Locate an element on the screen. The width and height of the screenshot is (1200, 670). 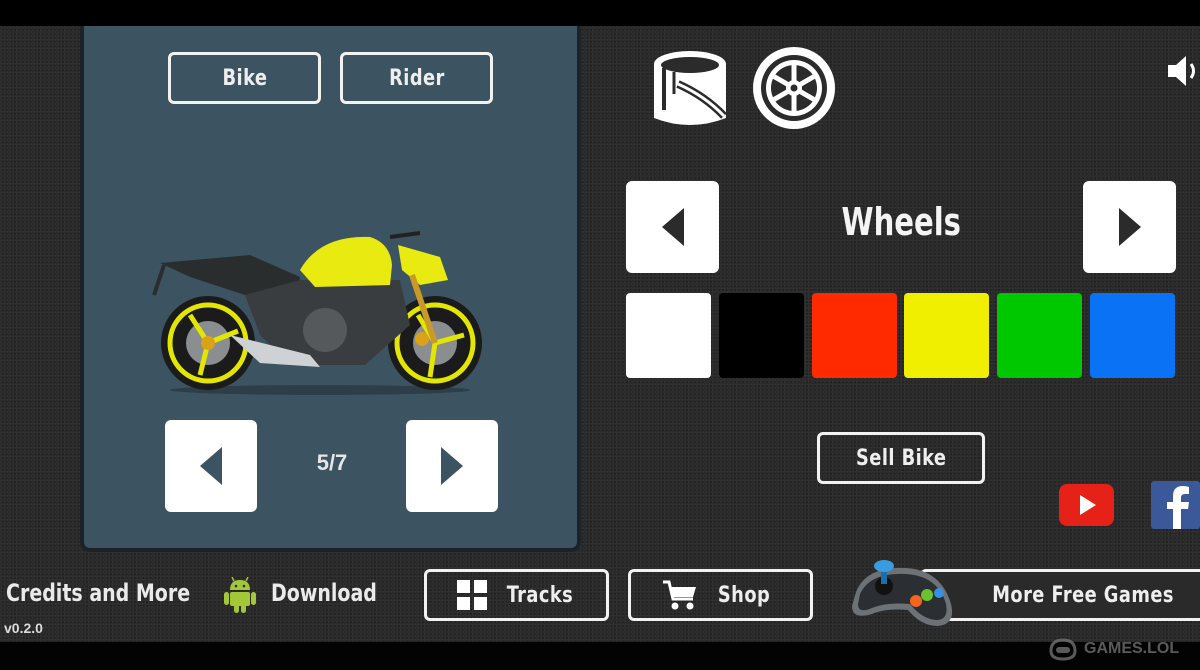
speaker-icon is located at coordinates (1183, 71).